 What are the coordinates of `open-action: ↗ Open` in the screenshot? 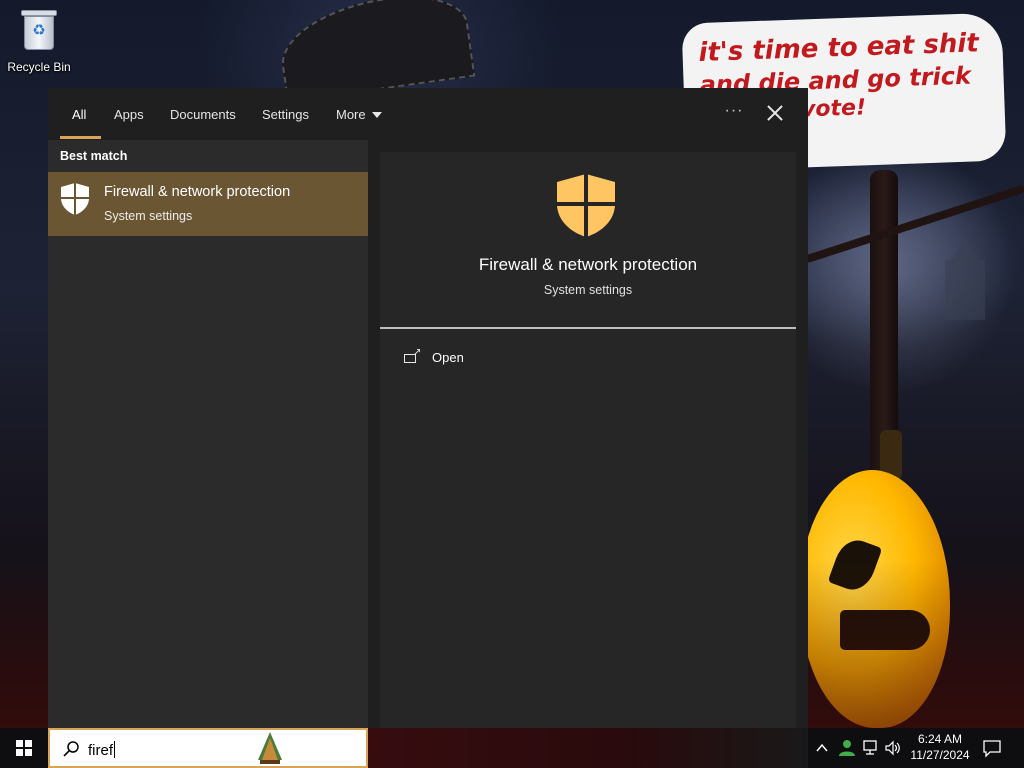 It's located at (588, 357).